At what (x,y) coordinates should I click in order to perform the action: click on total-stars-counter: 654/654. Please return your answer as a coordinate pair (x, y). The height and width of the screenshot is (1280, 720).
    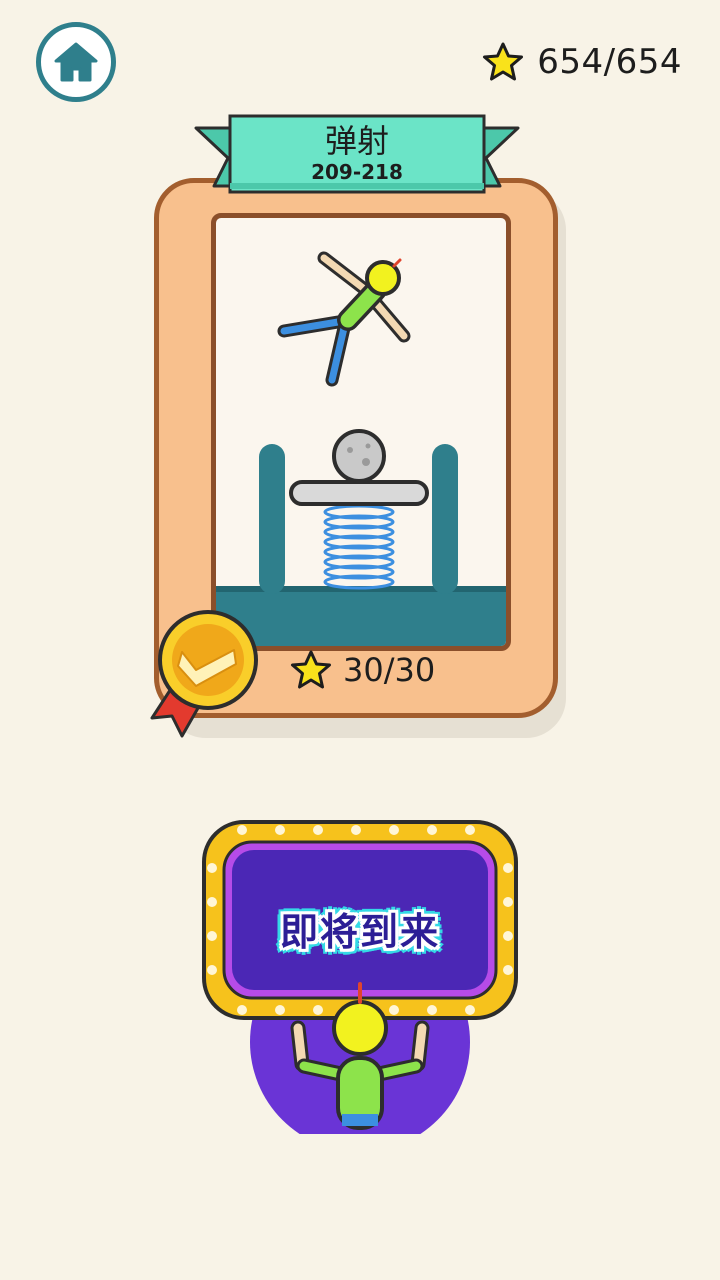
    Looking at the image, I should click on (581, 62).